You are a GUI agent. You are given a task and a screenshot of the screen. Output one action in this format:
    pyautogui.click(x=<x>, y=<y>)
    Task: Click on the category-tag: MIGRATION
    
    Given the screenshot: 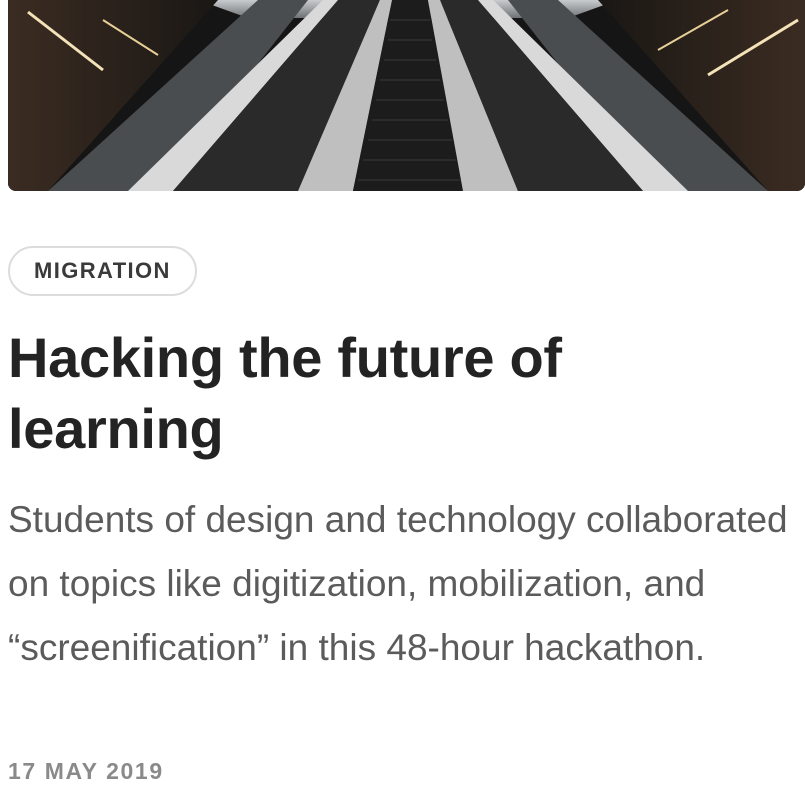 What is the action you would take?
    pyautogui.click(x=102, y=271)
    